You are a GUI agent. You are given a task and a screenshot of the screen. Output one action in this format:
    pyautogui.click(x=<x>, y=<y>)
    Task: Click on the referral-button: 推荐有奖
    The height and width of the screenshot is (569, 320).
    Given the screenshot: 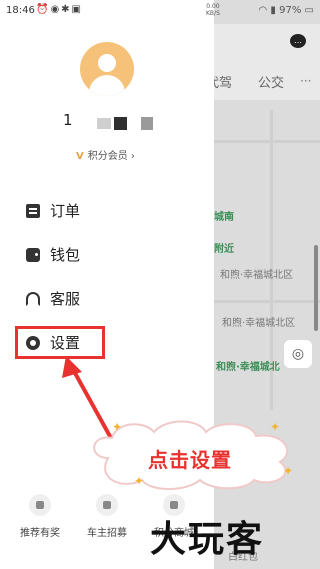 What is the action you would take?
    pyautogui.click(x=40, y=514)
    